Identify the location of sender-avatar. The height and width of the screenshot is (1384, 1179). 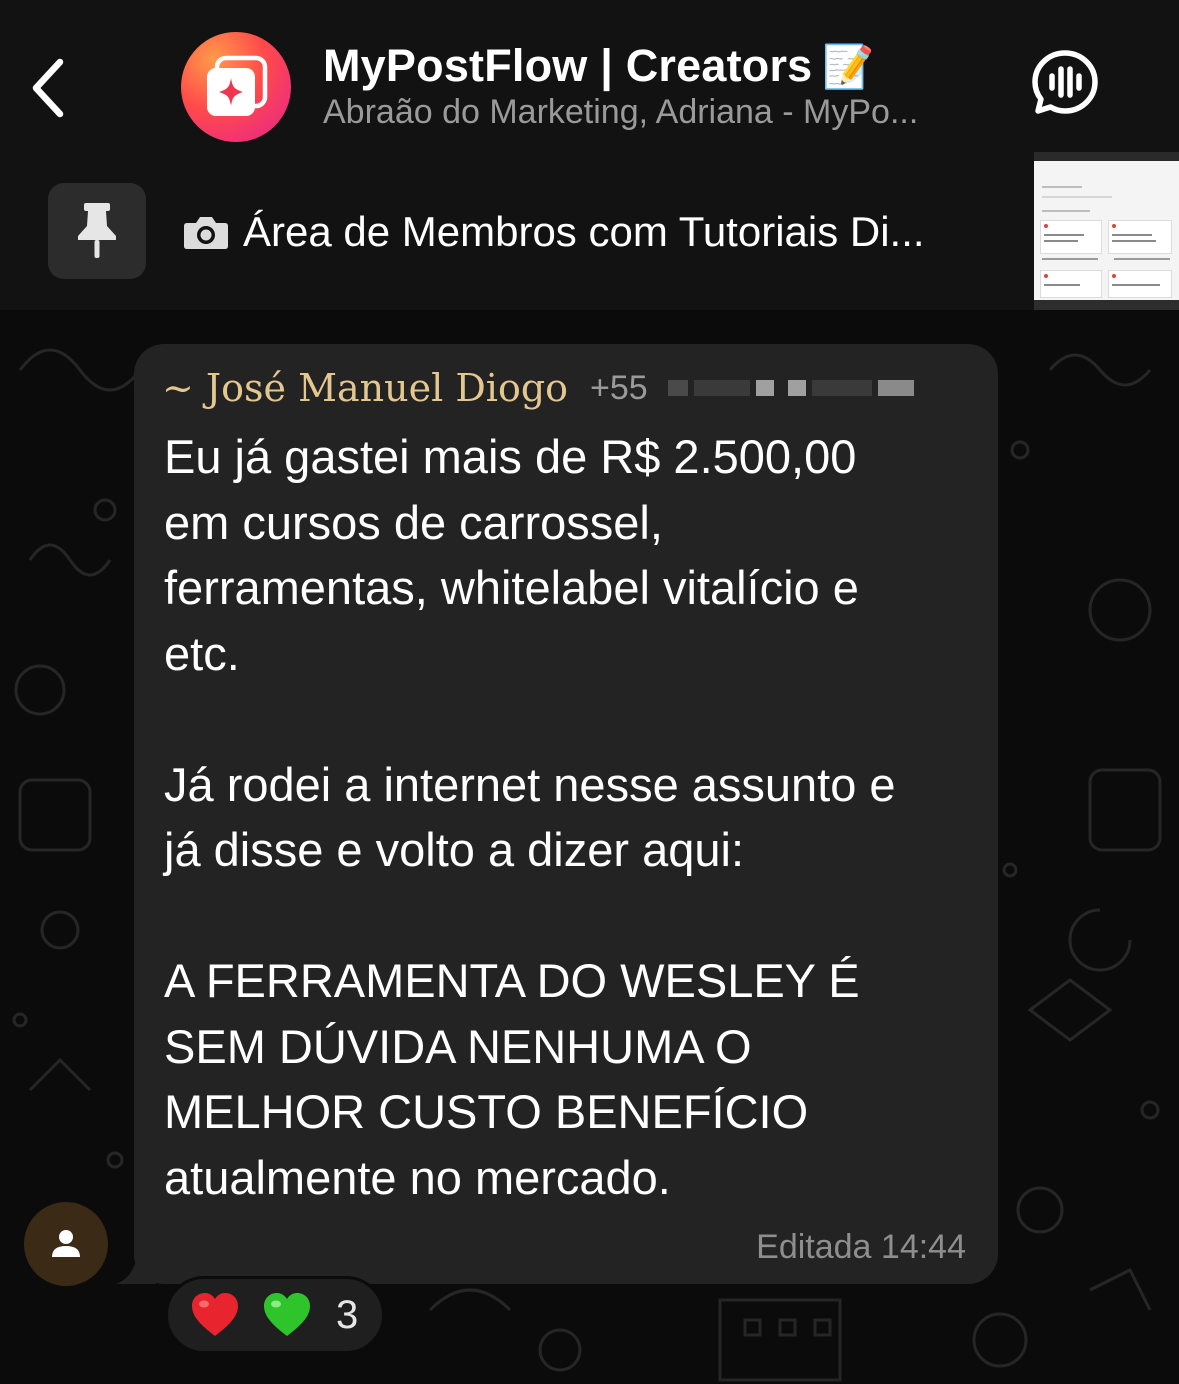
(66, 1244).